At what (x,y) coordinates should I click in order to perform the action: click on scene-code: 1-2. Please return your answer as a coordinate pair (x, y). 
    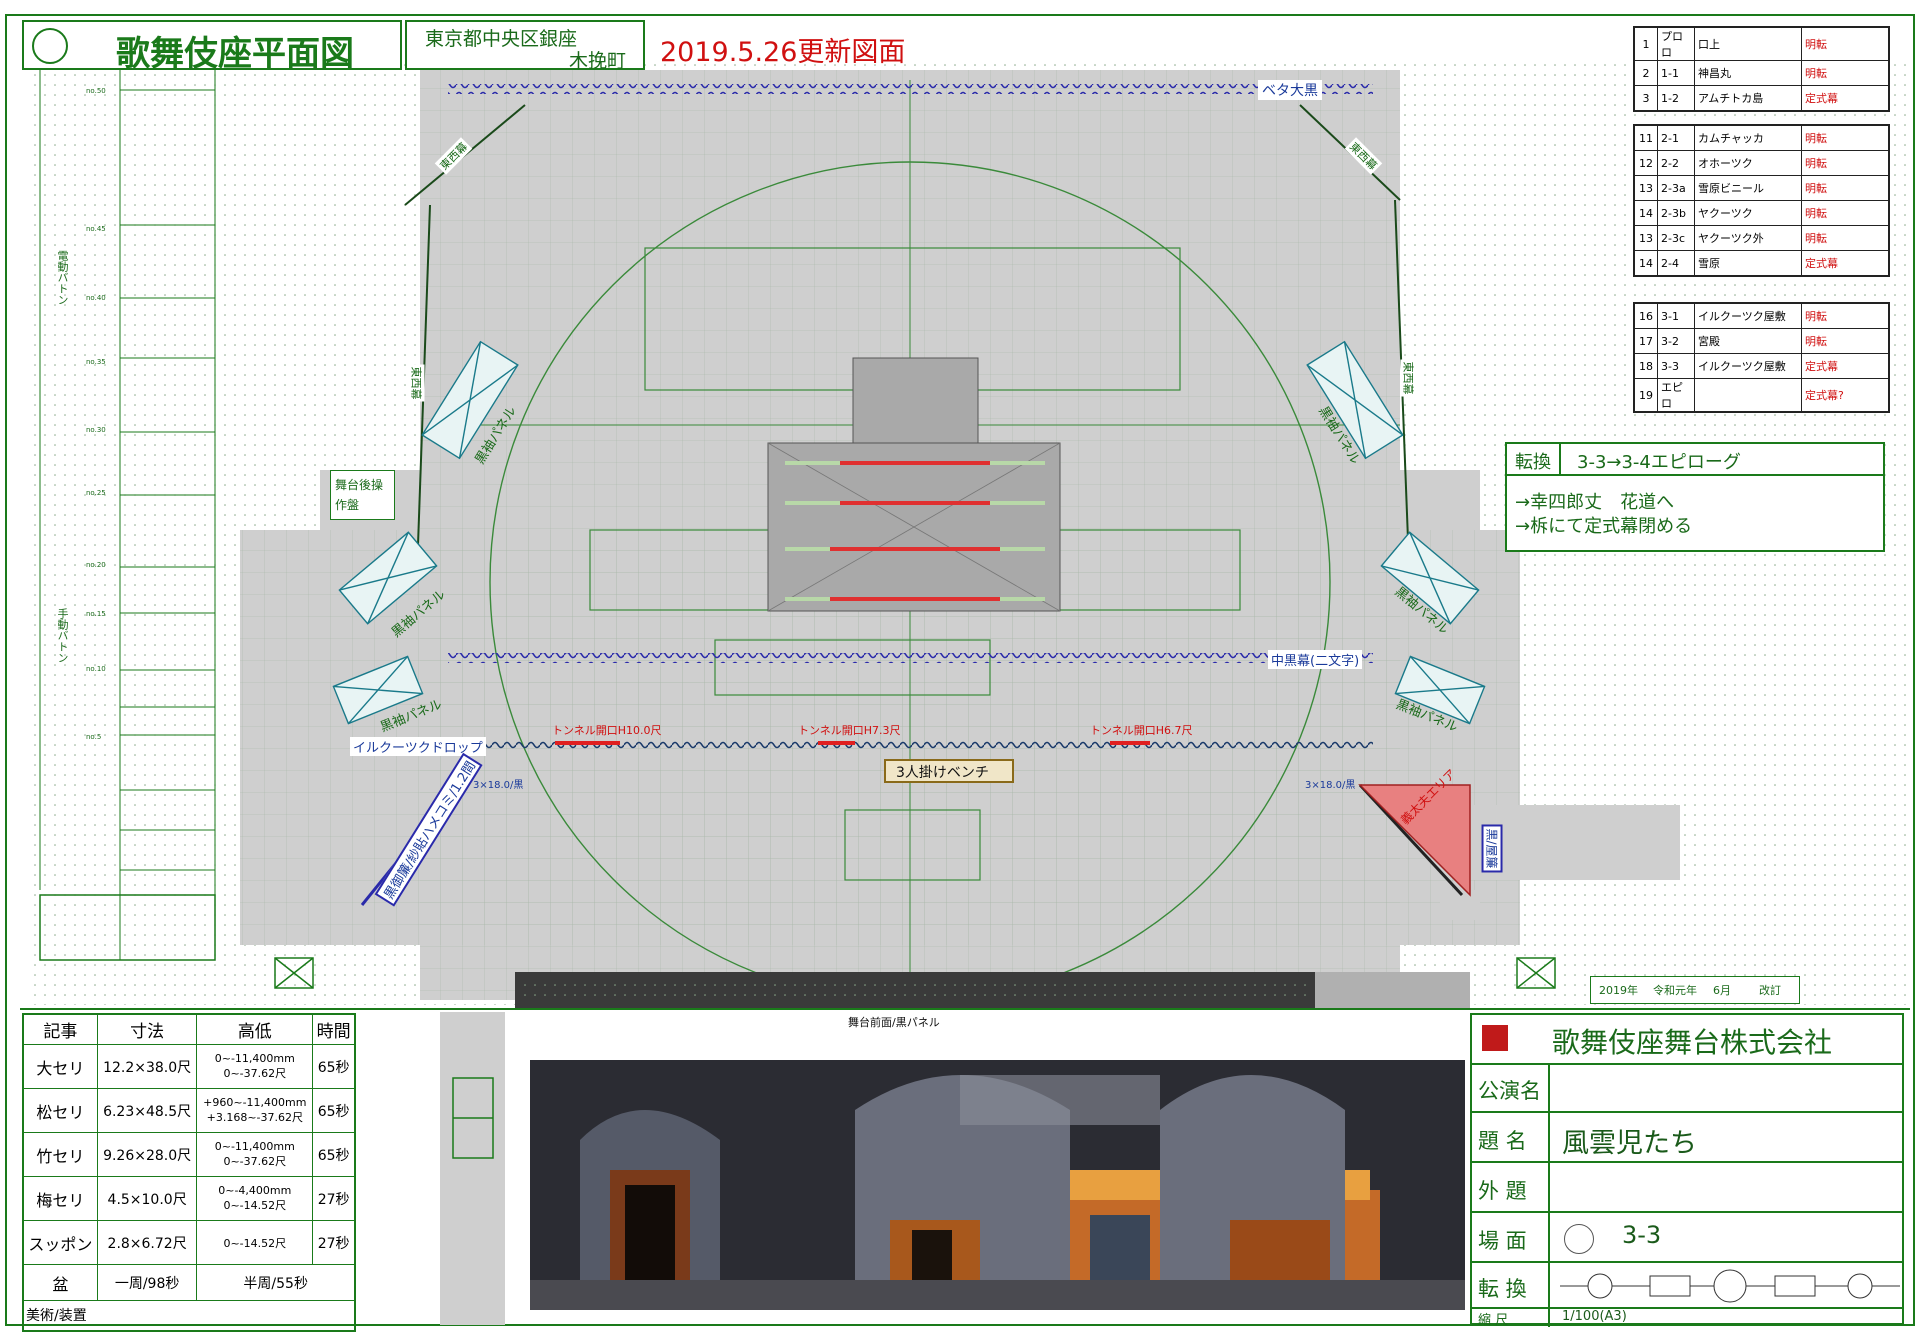
    Looking at the image, I should click on (1676, 98).